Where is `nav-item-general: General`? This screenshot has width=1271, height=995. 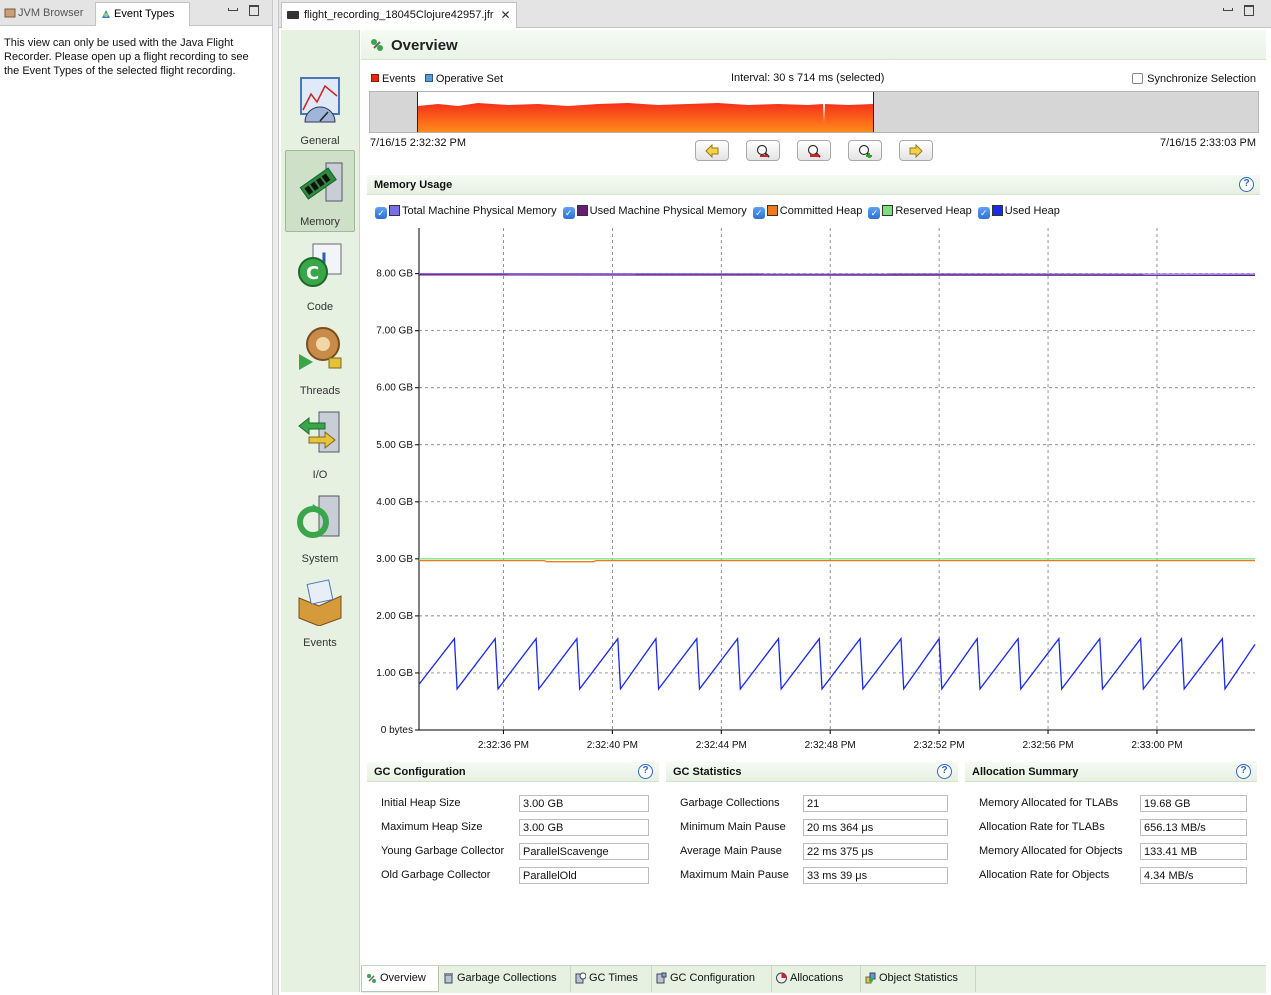 nav-item-general: General is located at coordinates (320, 109).